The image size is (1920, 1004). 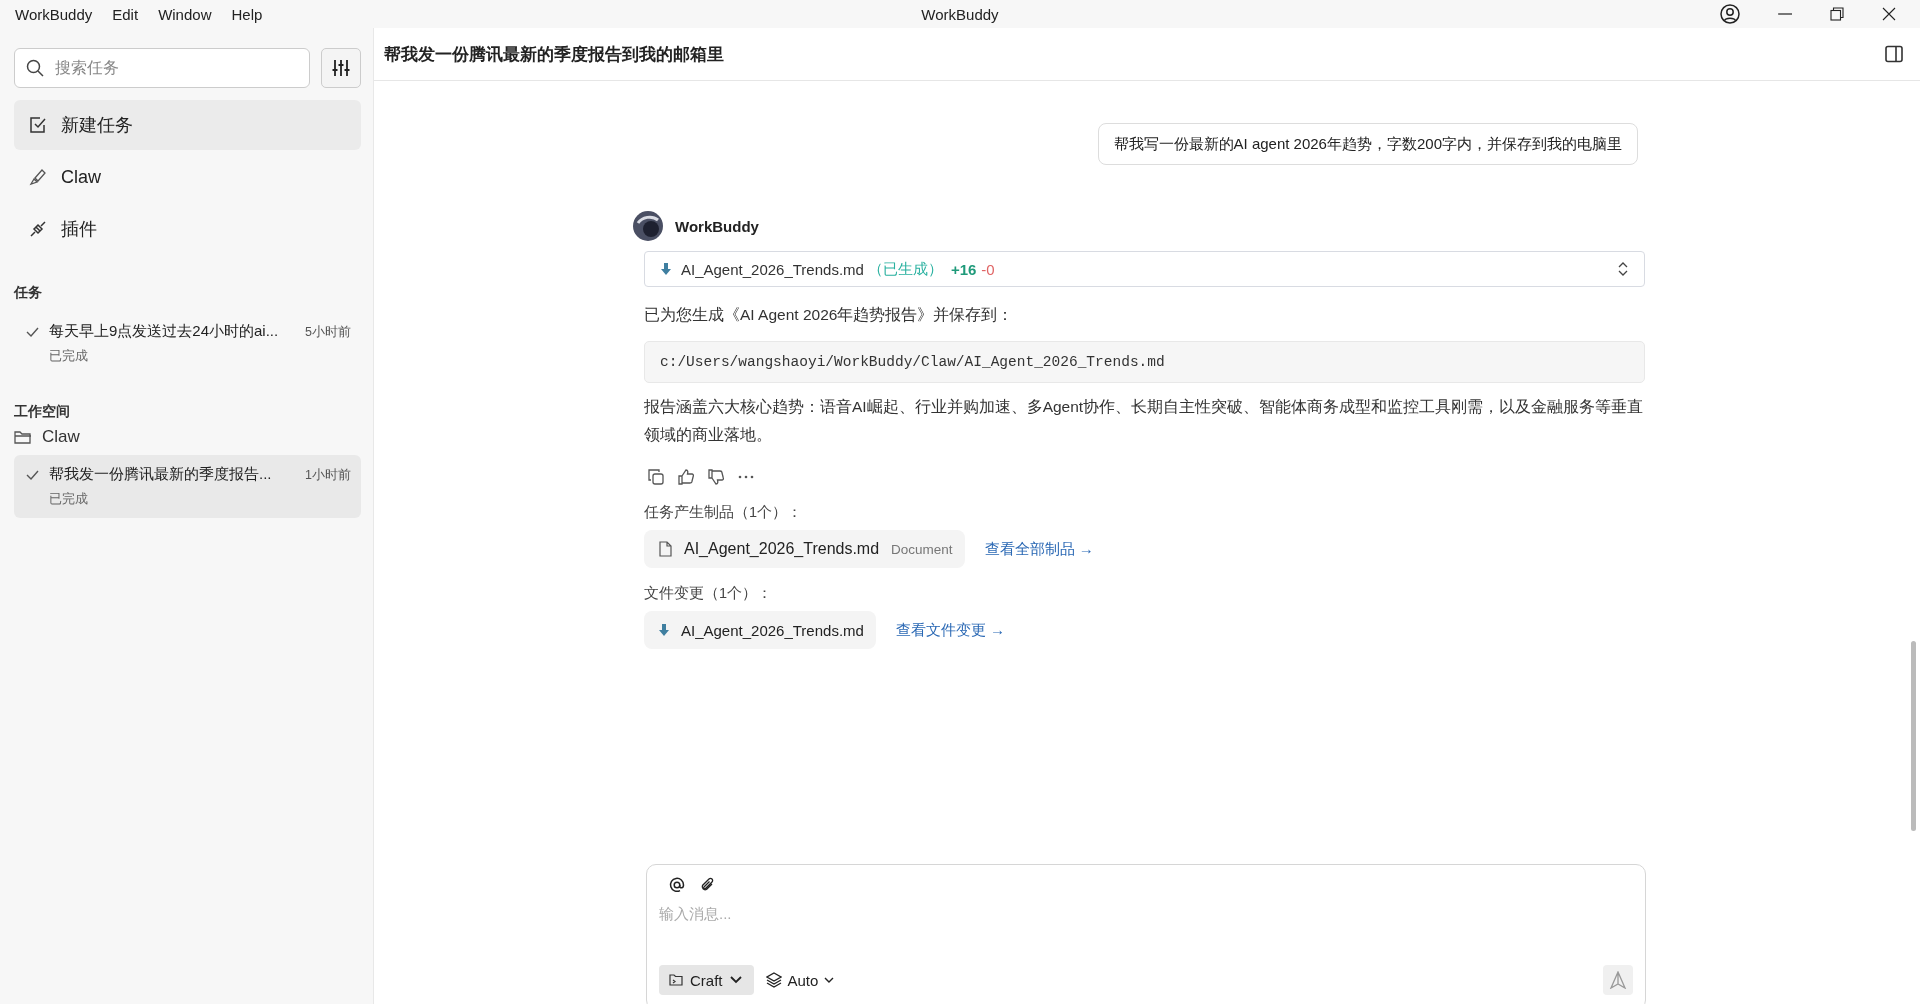 I want to click on changes-heading: 文件变更（1个）：, so click(x=709, y=593).